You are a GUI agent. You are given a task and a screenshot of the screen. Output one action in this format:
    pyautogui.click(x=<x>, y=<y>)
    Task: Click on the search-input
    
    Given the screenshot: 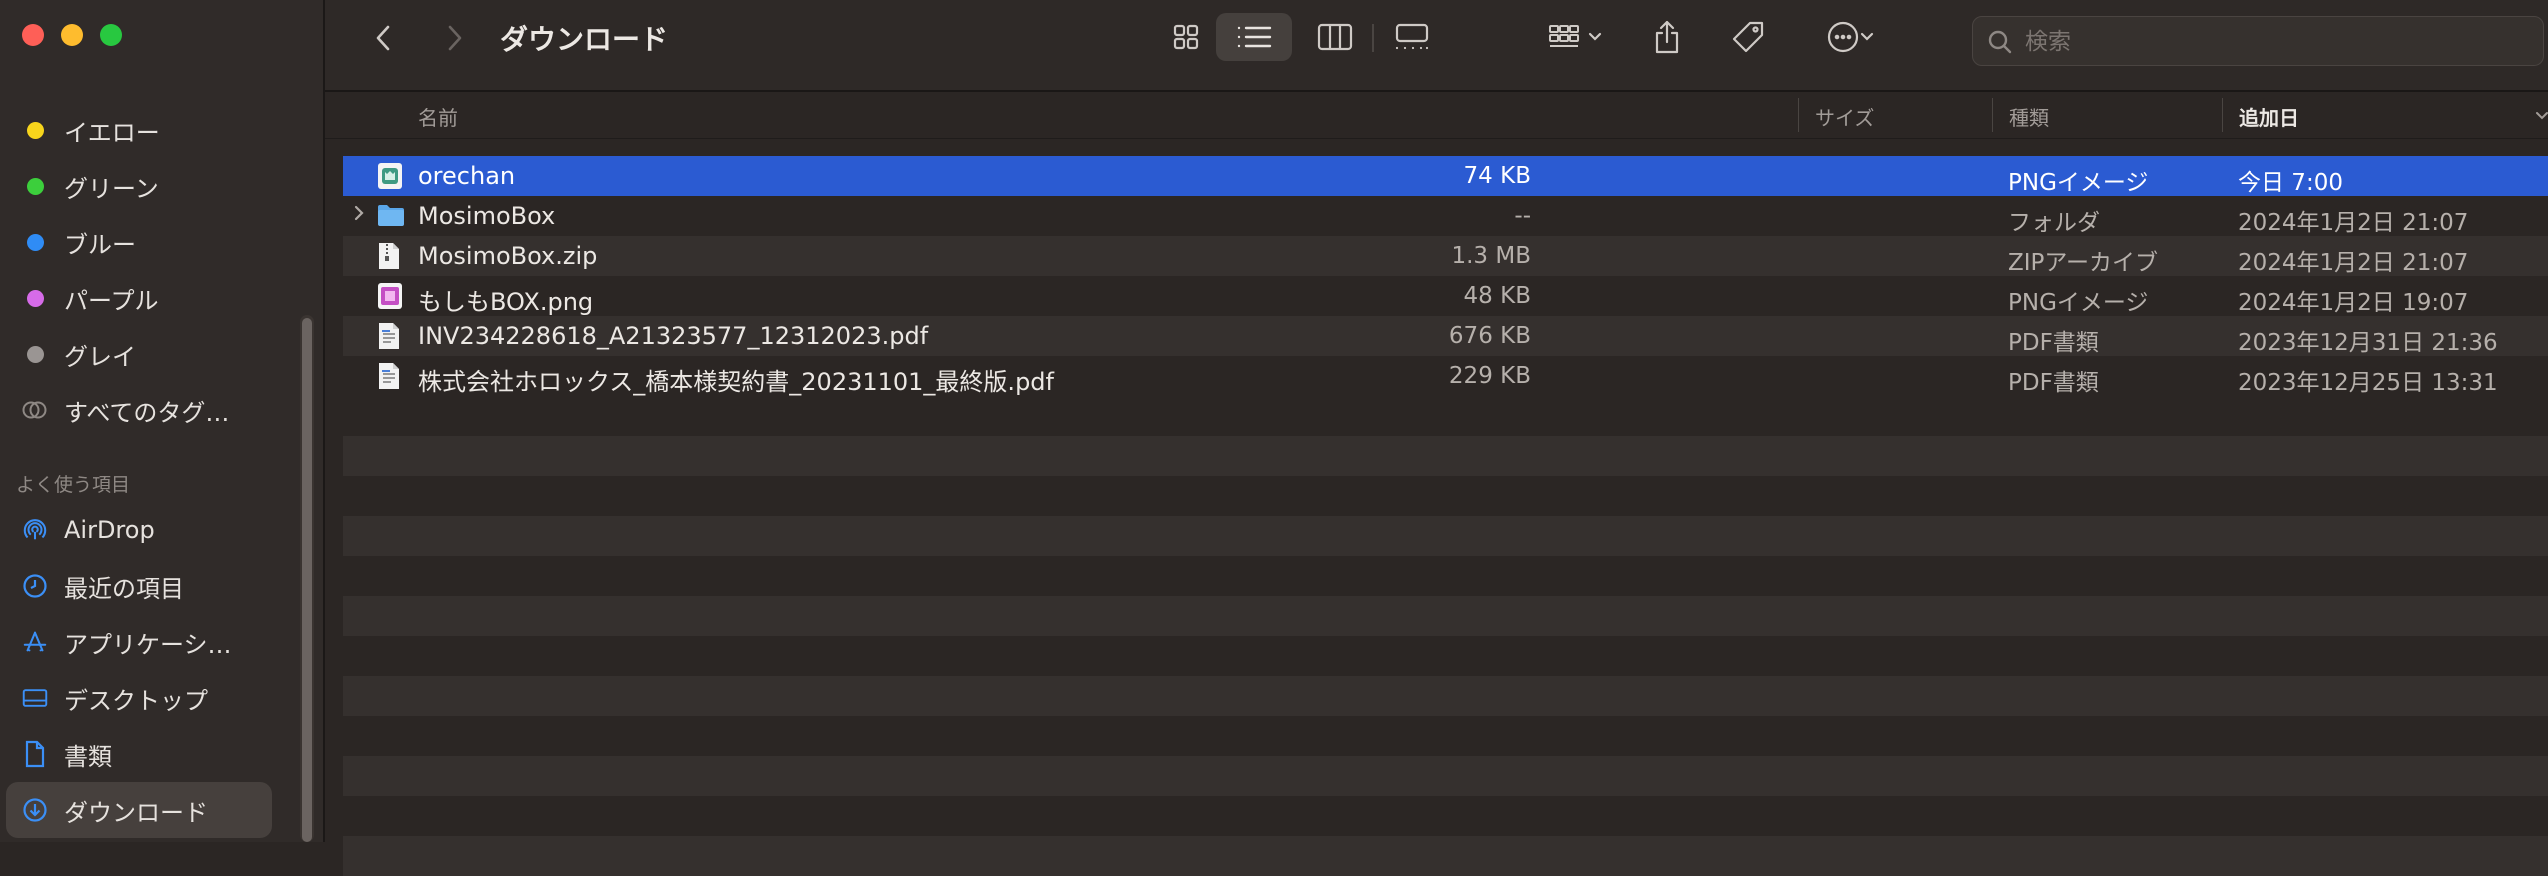 What is the action you would take?
    pyautogui.click(x=2275, y=42)
    